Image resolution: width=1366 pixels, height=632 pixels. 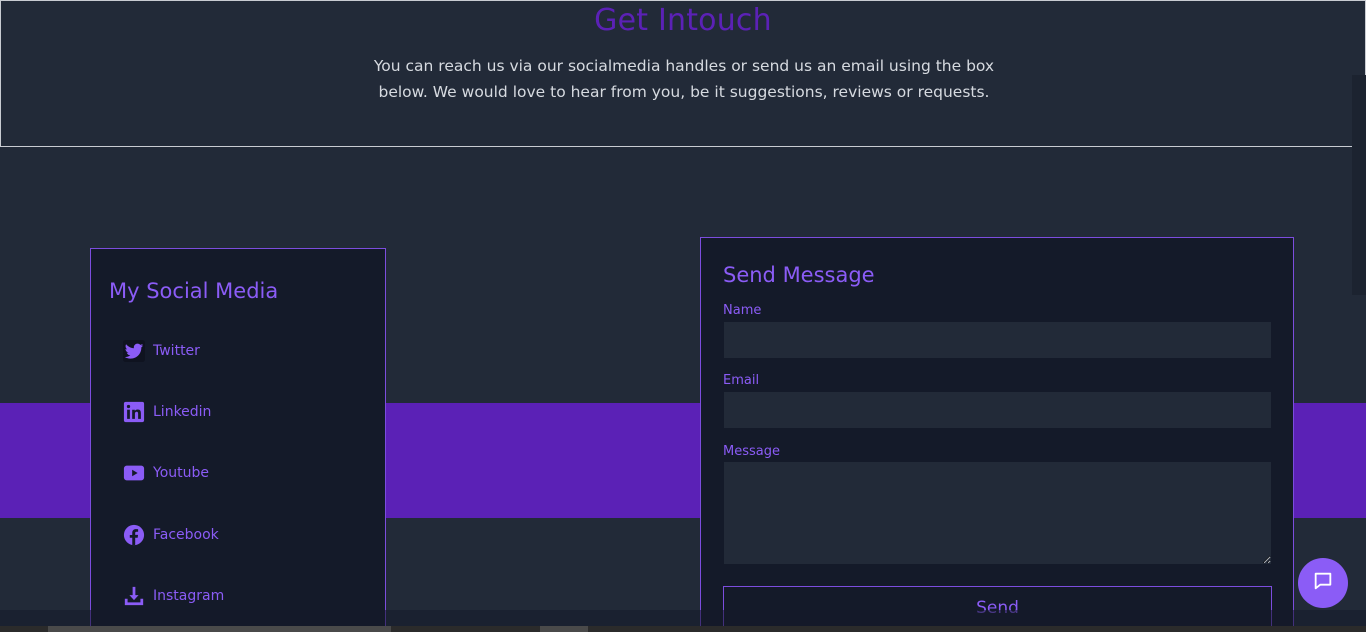 I want to click on social-link-facebook: Facebook, so click(x=171, y=535).